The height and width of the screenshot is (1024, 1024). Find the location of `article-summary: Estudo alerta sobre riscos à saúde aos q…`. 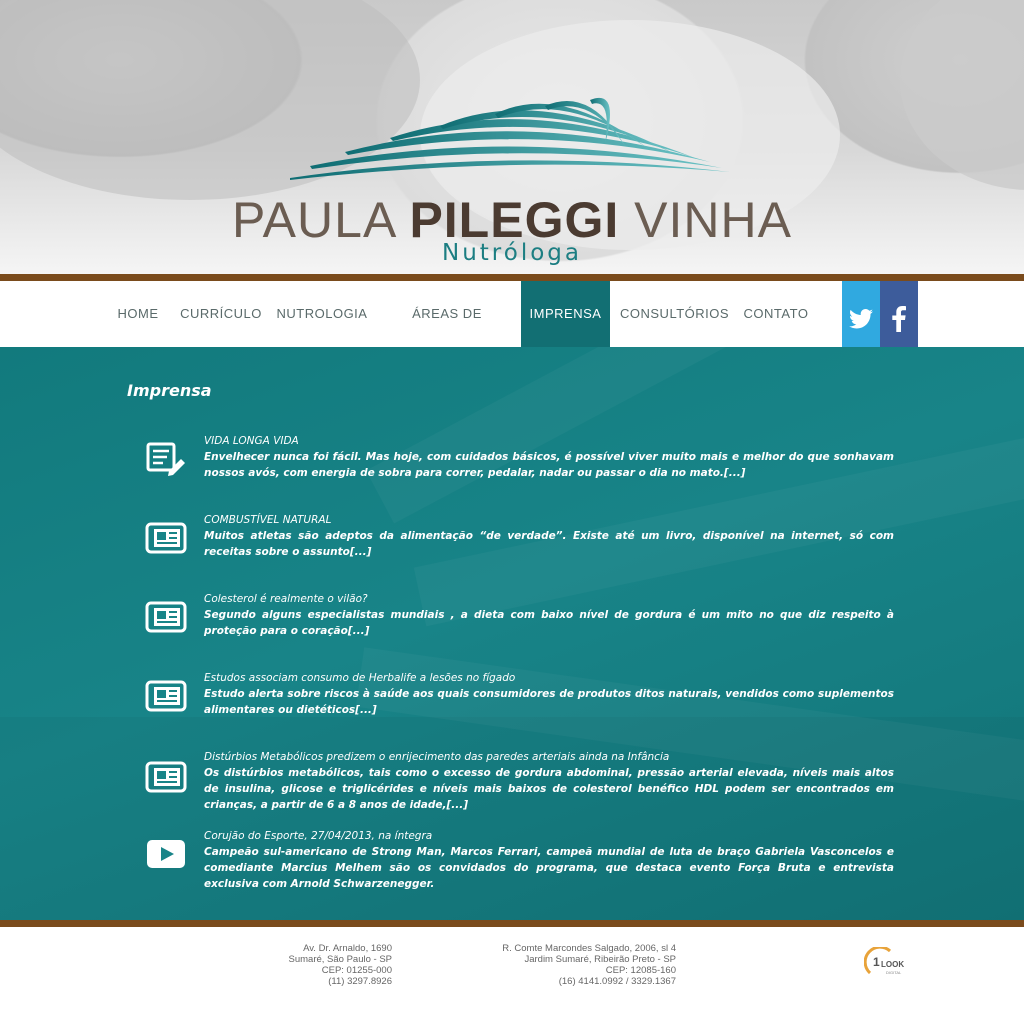

article-summary: Estudo alerta sobre riscos à saúde aos q… is located at coordinates (549, 702).